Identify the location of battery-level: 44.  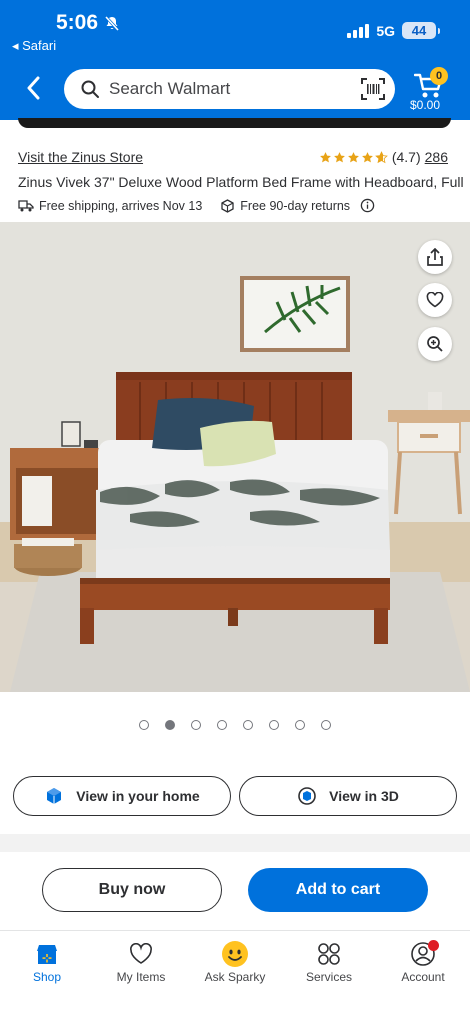
(419, 30).